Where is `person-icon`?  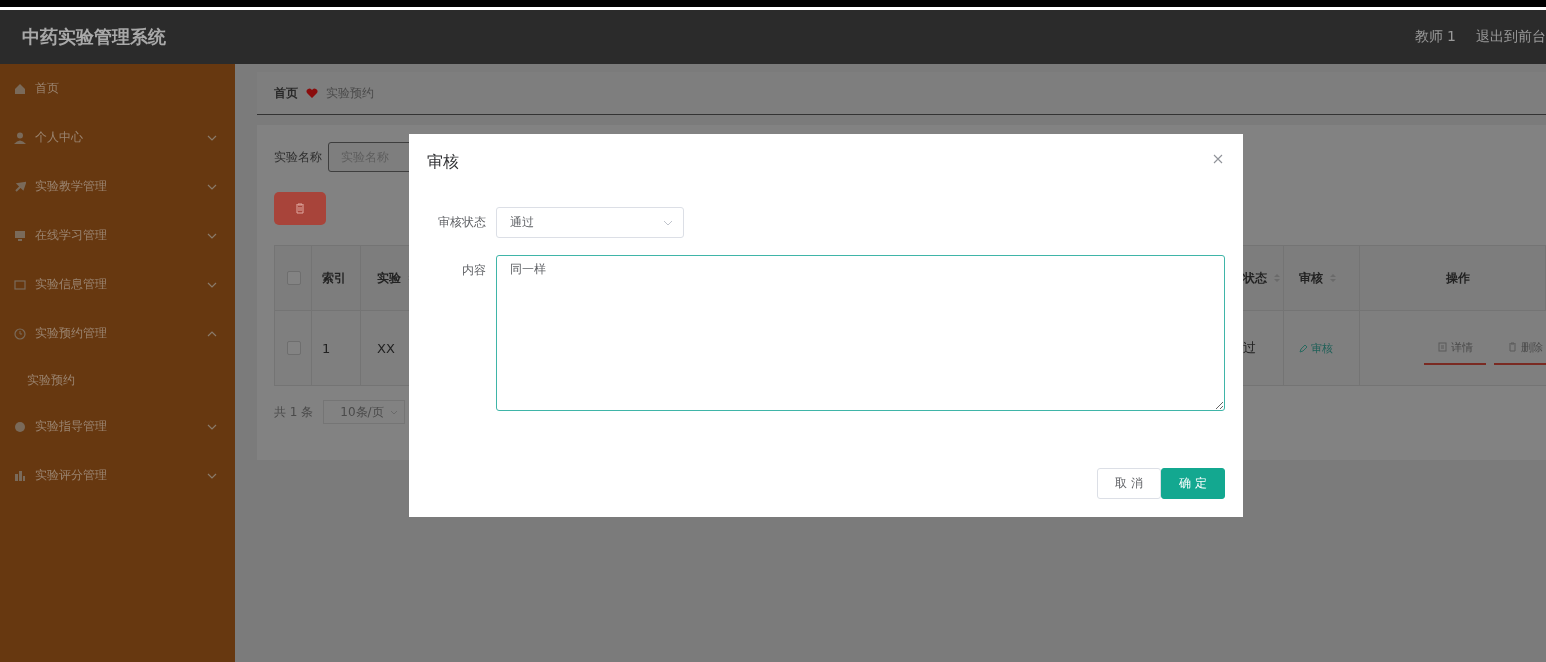
person-icon is located at coordinates (20, 137).